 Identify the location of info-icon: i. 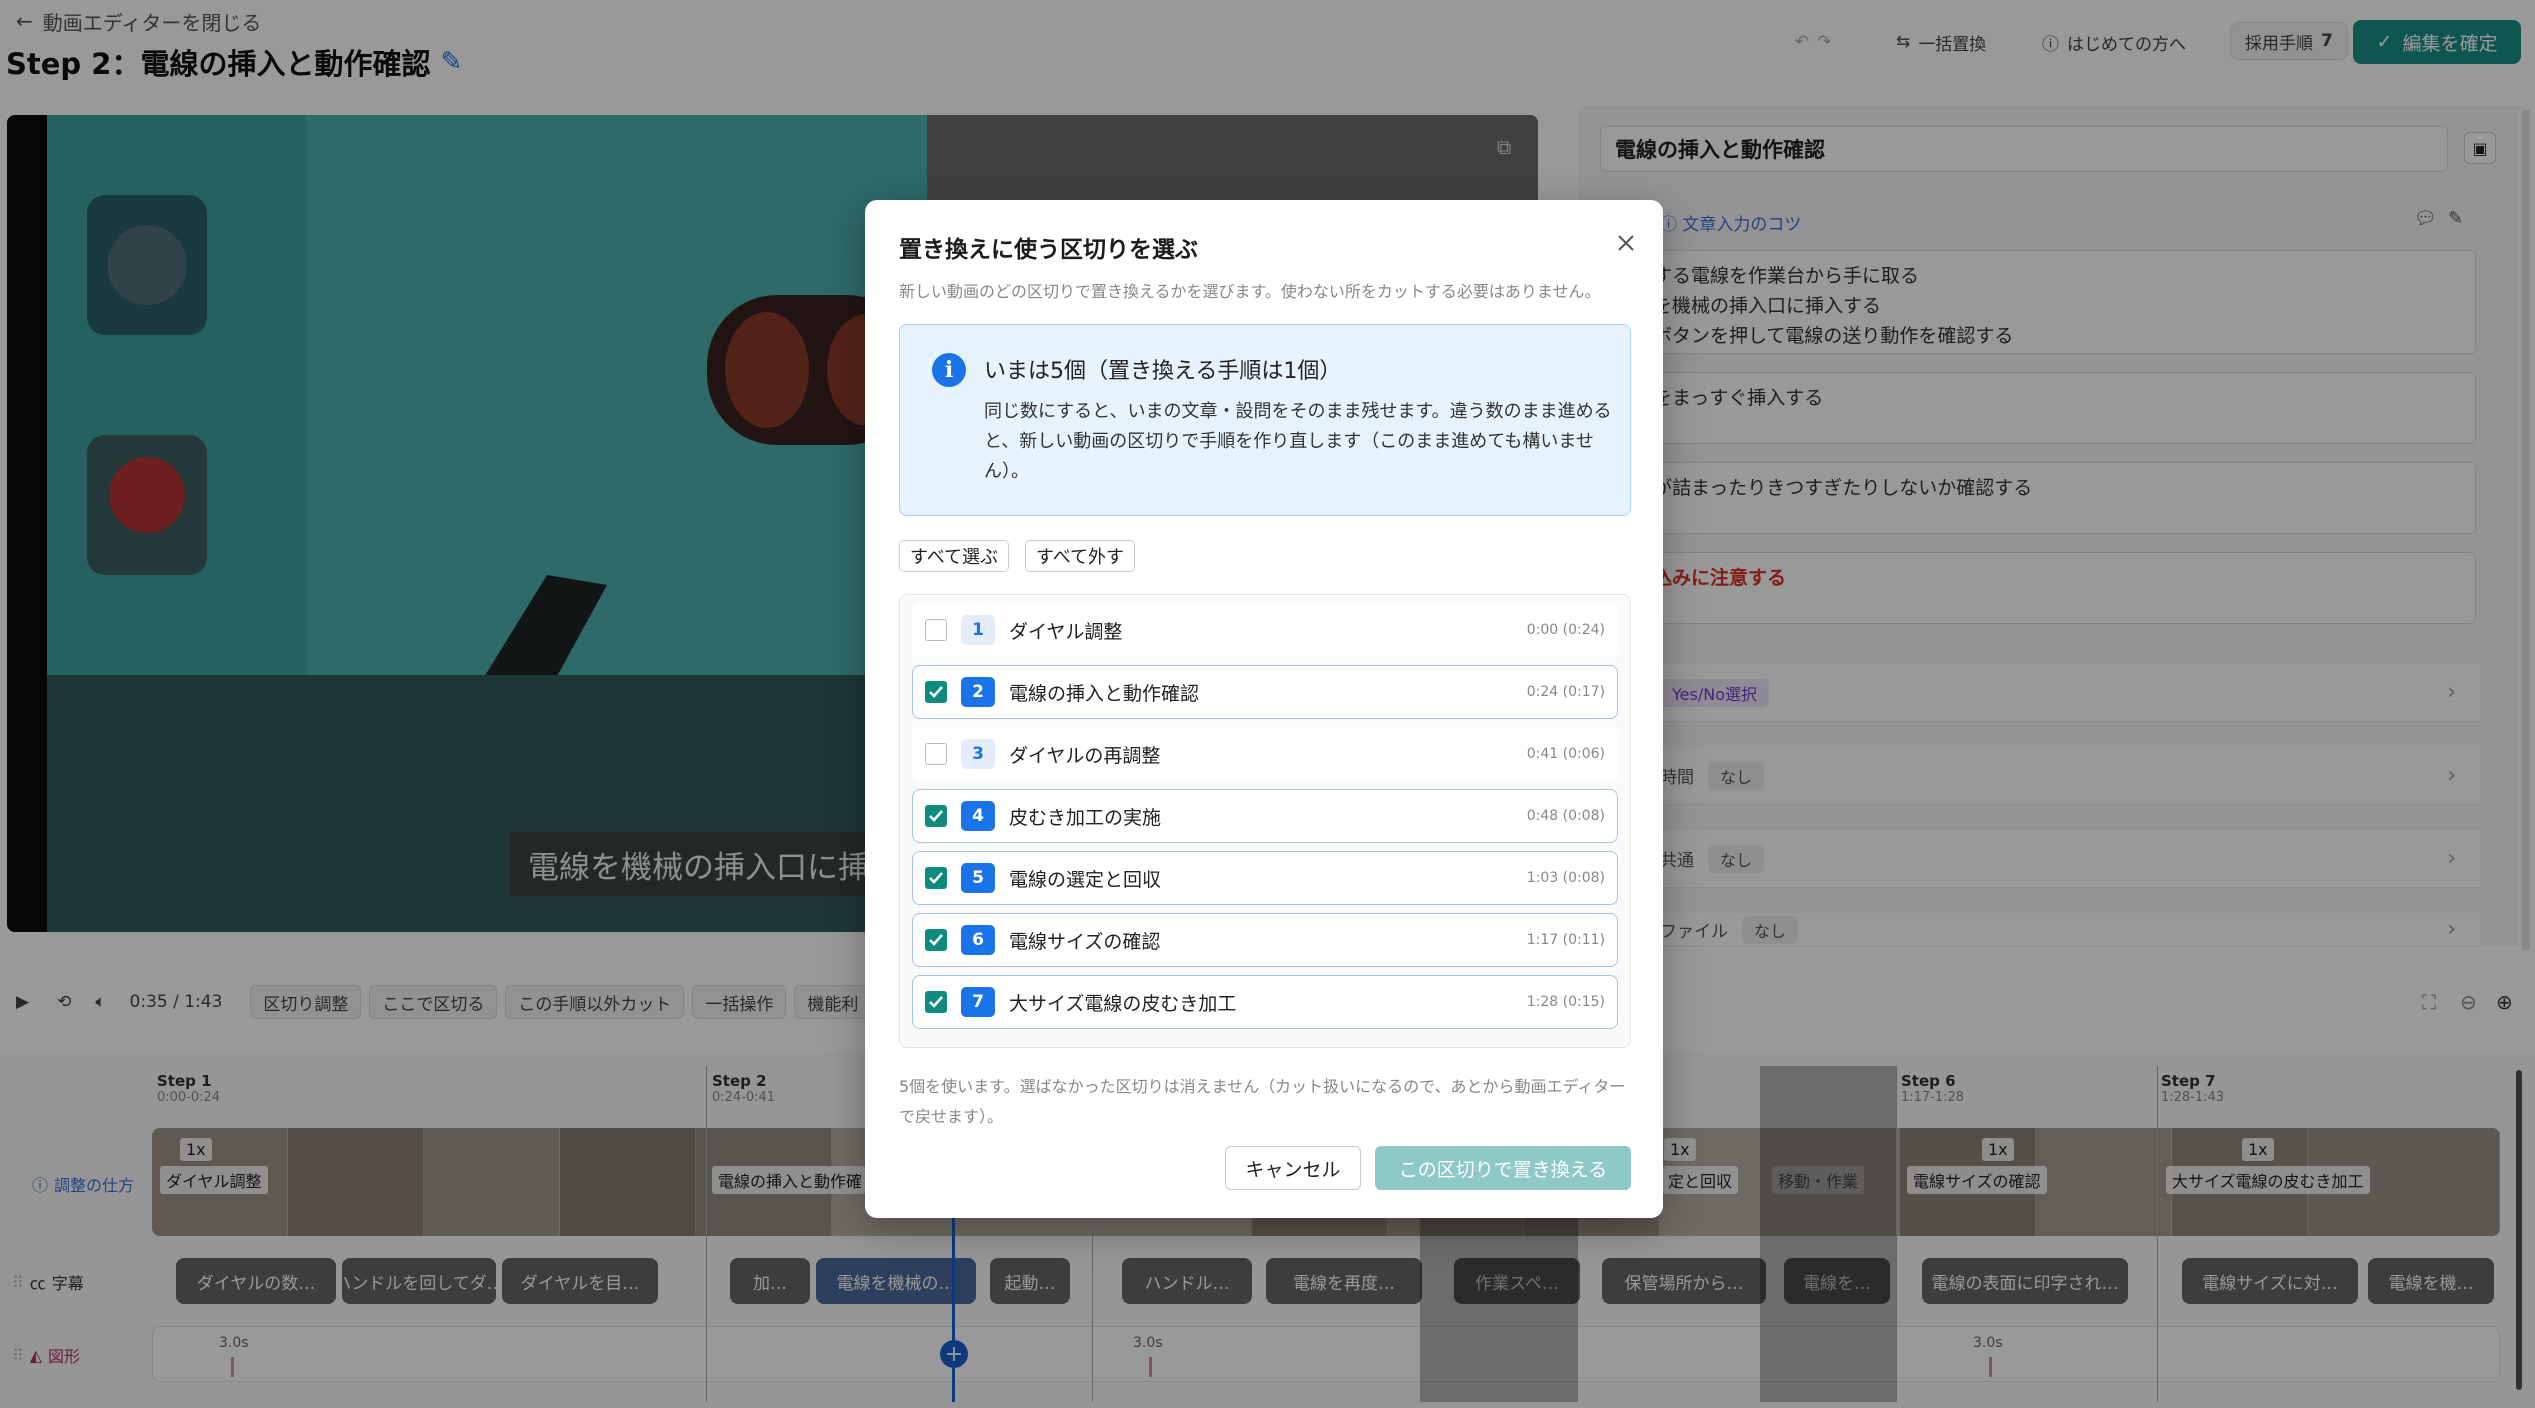
(949, 370).